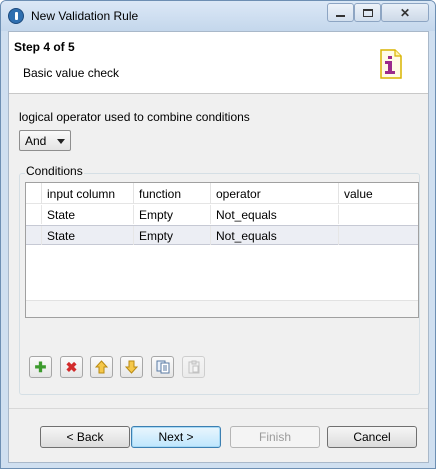  I want to click on move-down-button, so click(131, 367).